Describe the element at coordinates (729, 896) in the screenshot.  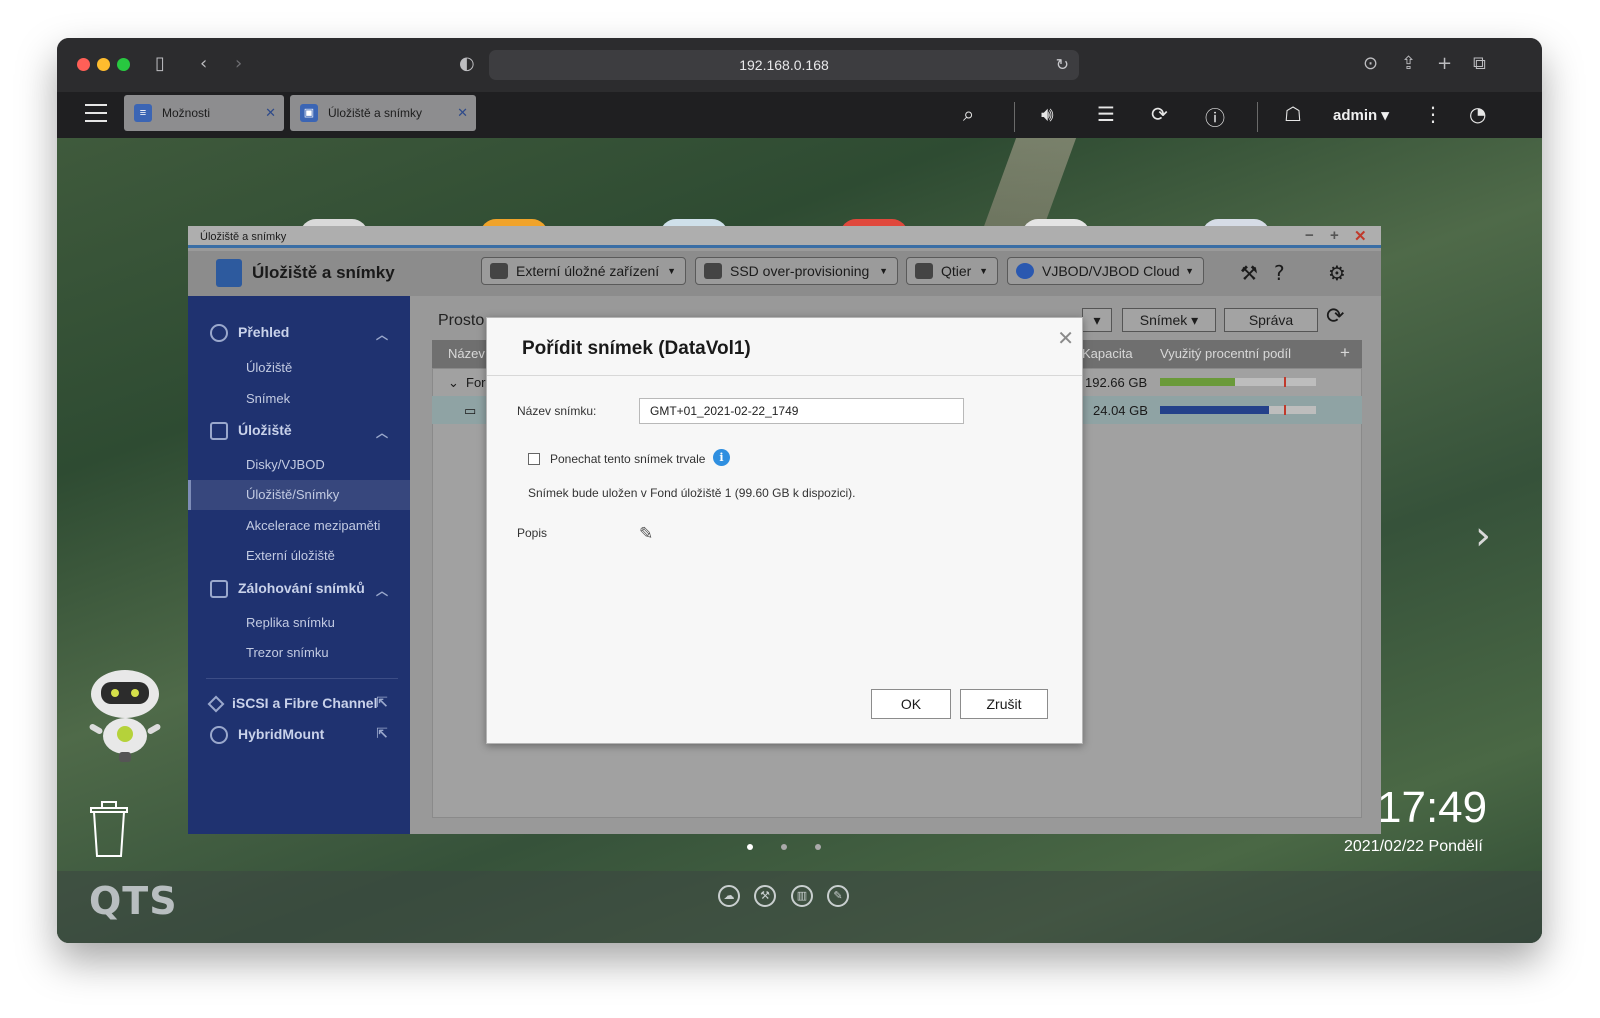
I see `cloud-icon: ☁` at that location.